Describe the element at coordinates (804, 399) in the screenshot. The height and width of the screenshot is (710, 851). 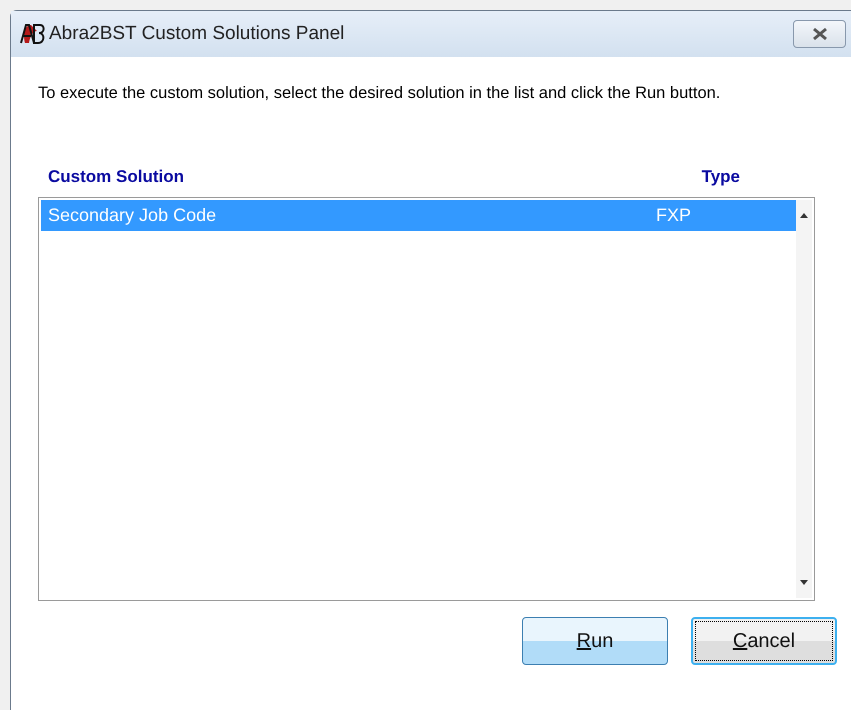
I see `scrollbar` at that location.